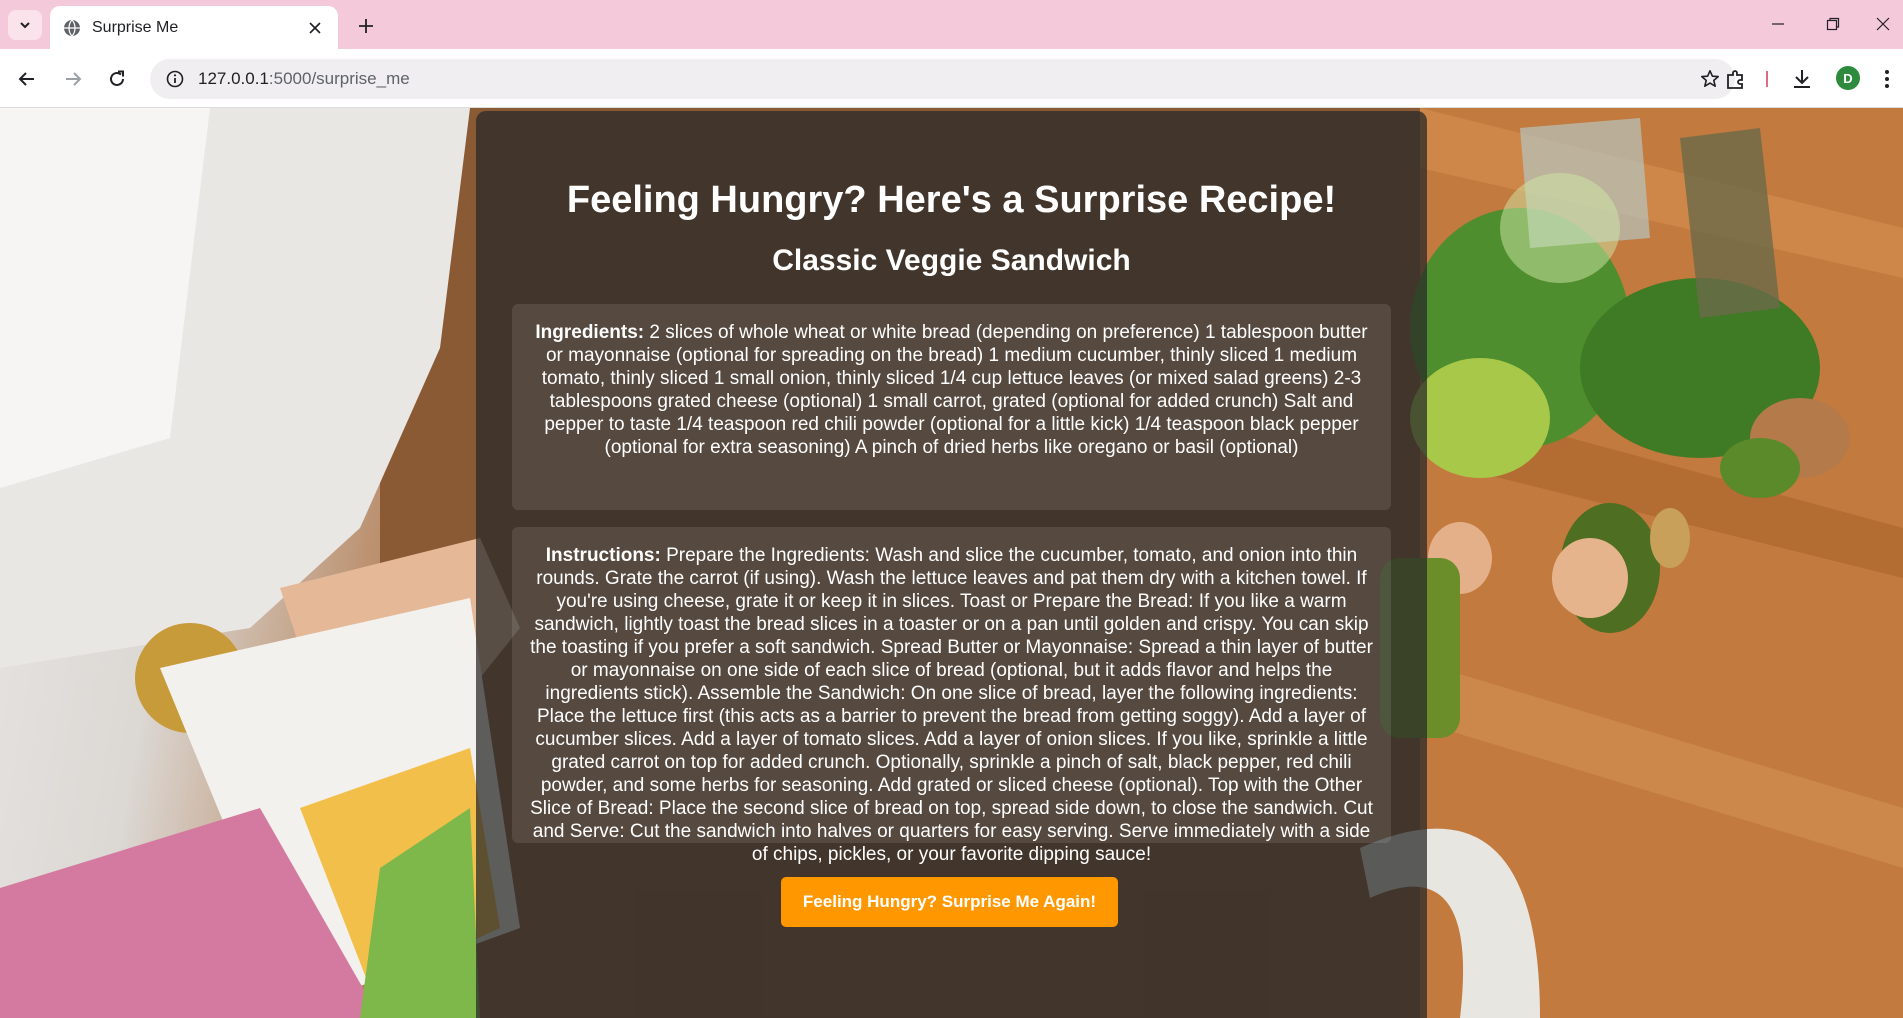  What do you see at coordinates (73, 79) in the screenshot?
I see `forward-icon` at bounding box center [73, 79].